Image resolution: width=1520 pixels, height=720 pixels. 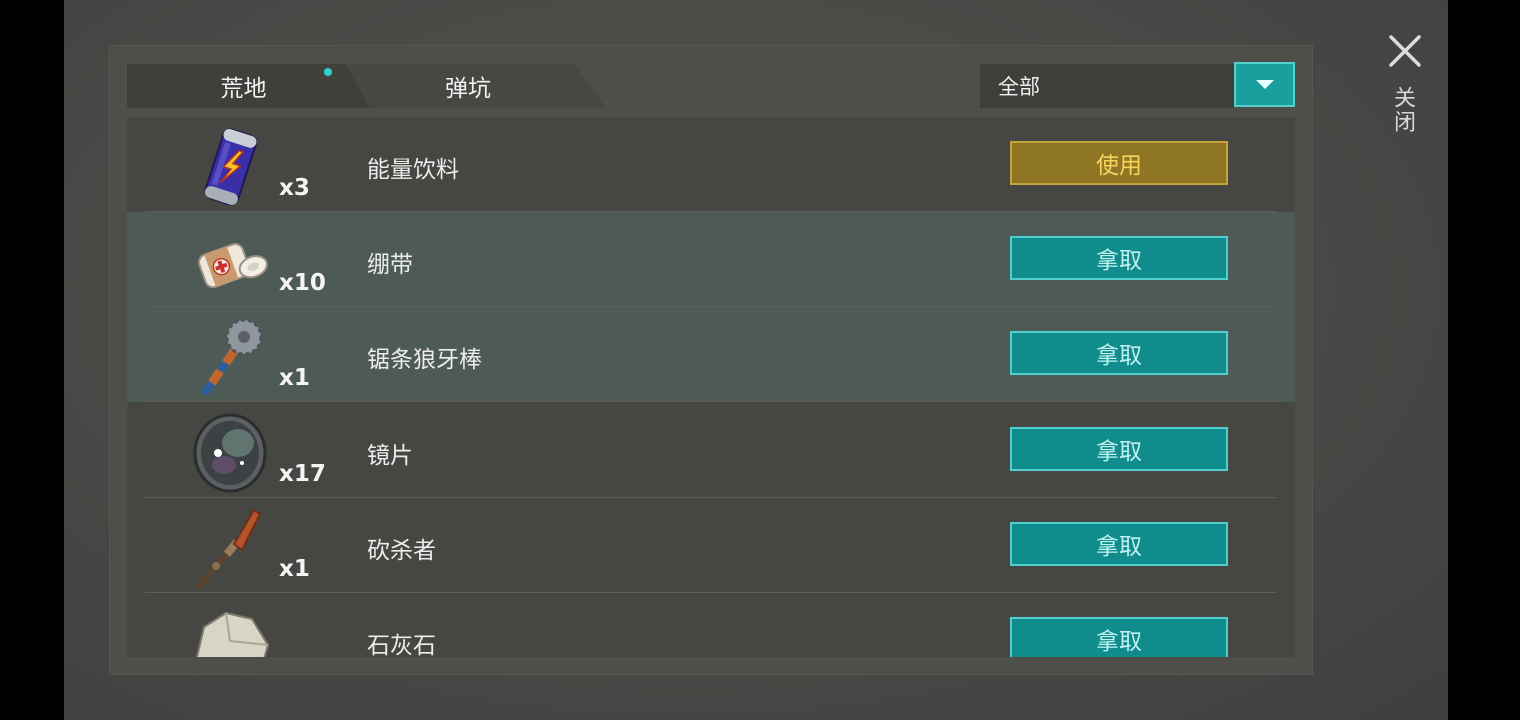 What do you see at coordinates (711, 401) in the screenshot?
I see `row-divider` at bounding box center [711, 401].